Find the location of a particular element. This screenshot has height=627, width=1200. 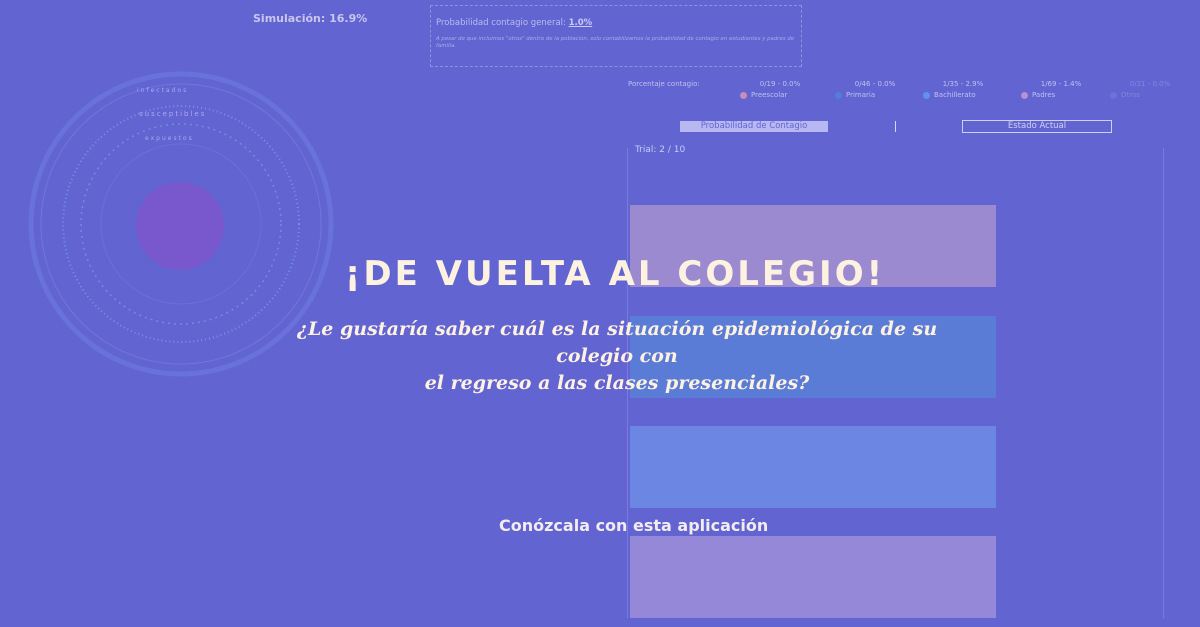

trial-counter: Trial: 2 / 10 is located at coordinates (660, 150).